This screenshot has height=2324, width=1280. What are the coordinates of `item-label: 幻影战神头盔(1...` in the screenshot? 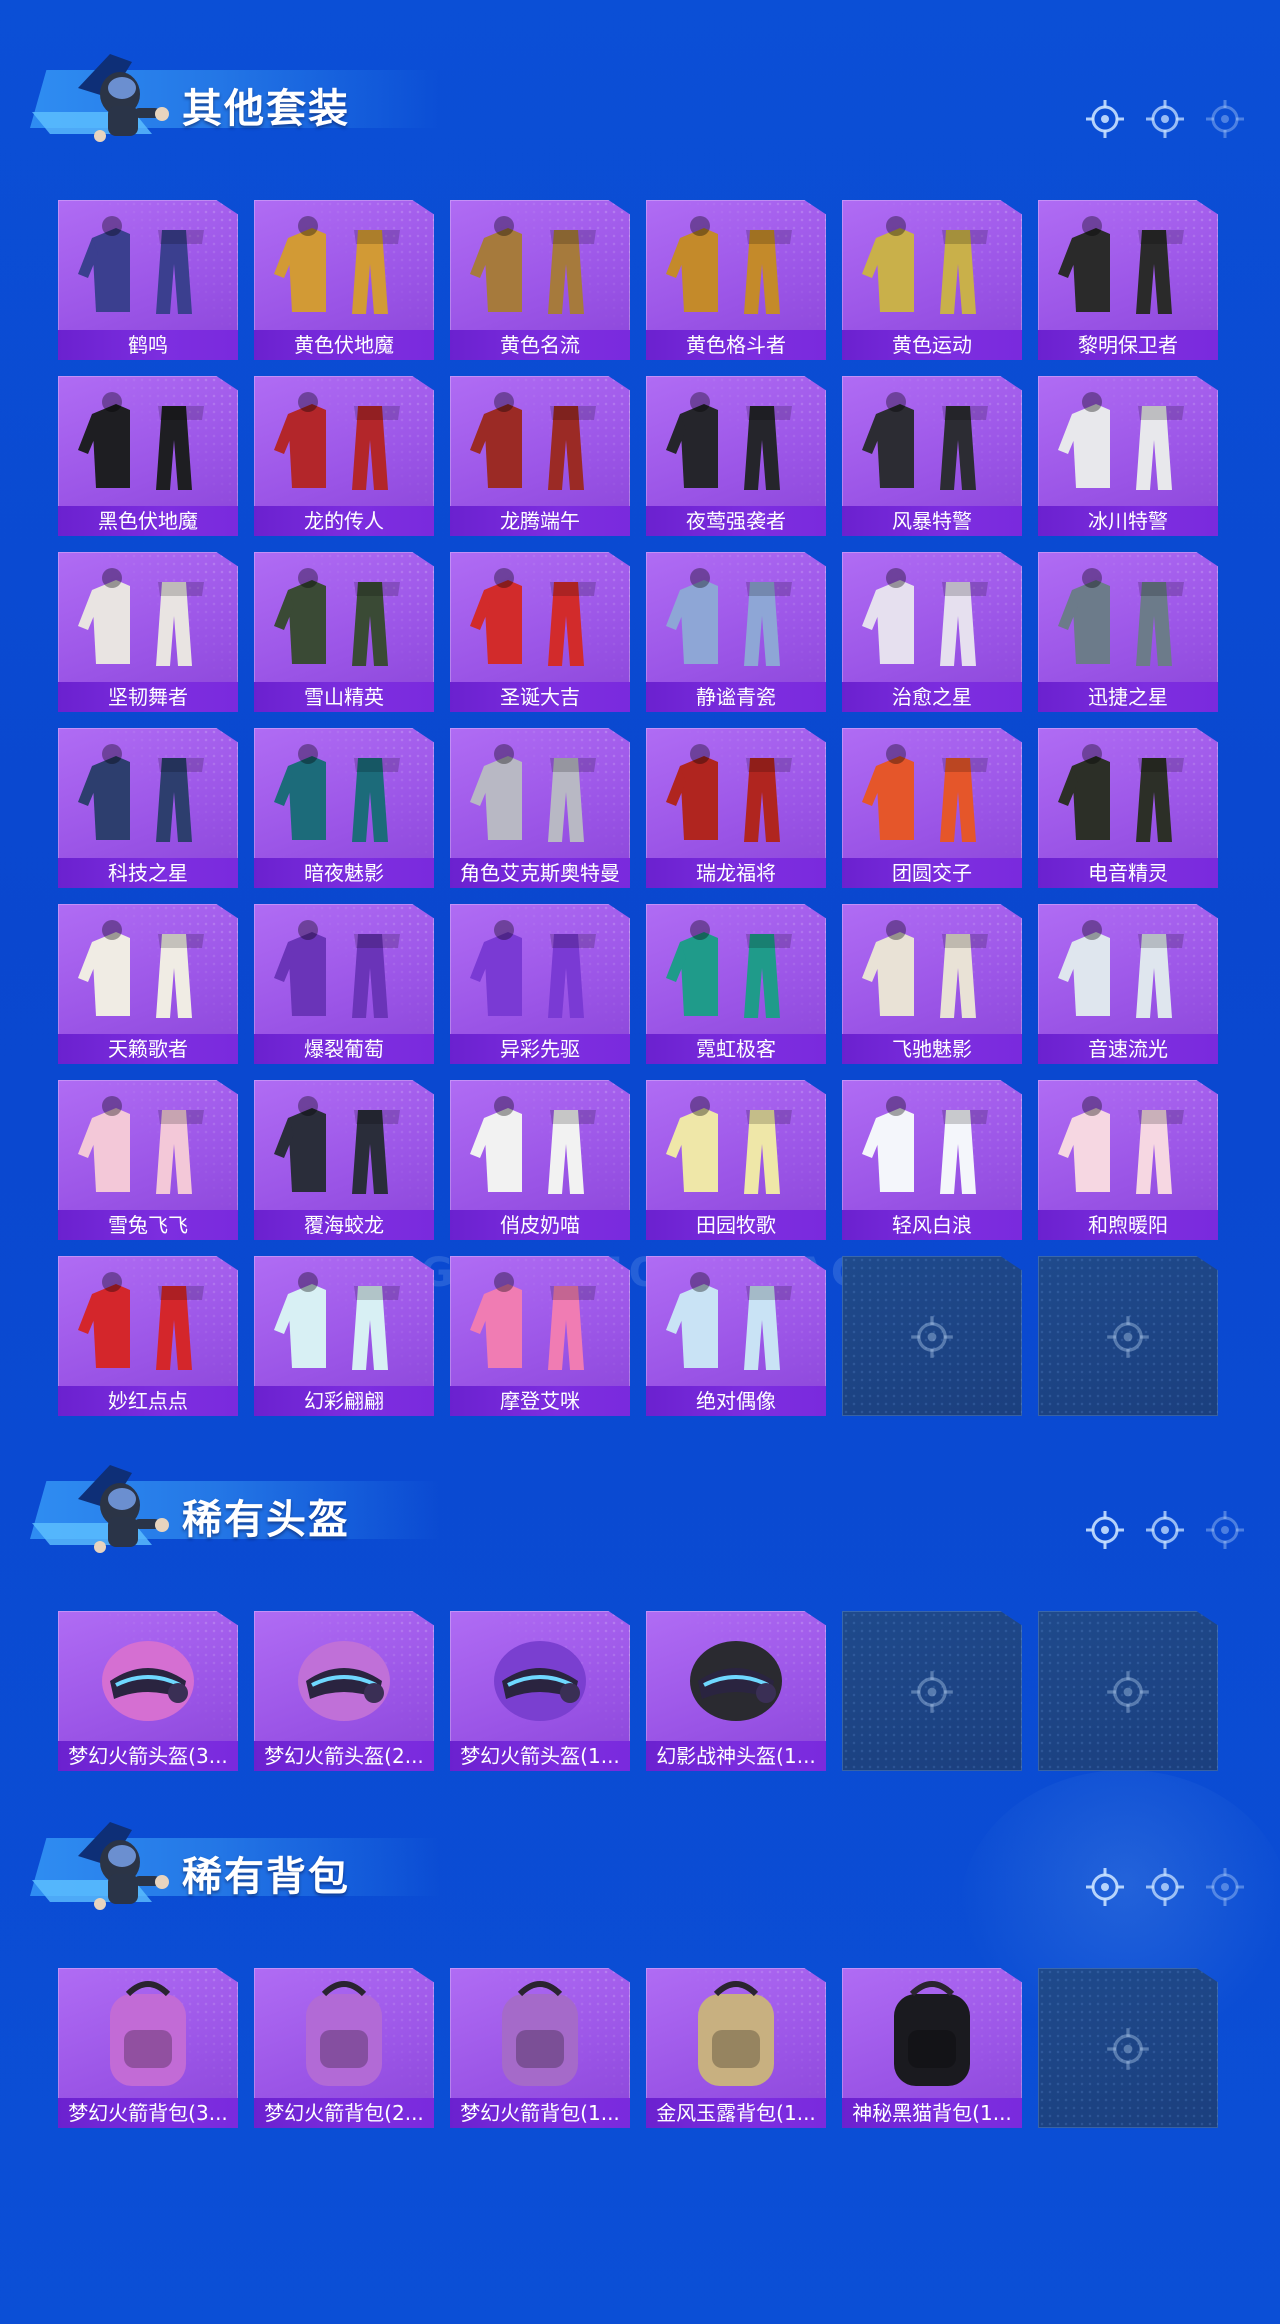 It's located at (736, 1756).